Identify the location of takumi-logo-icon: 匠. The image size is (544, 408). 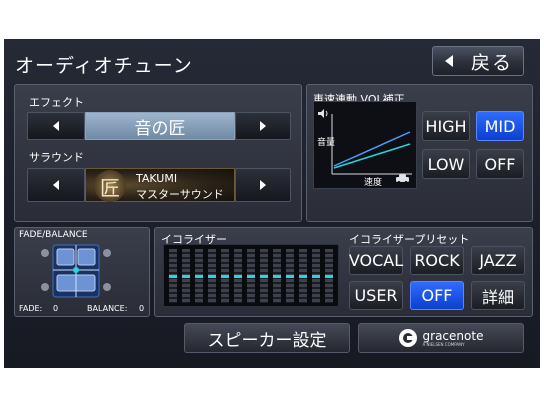
(110, 186).